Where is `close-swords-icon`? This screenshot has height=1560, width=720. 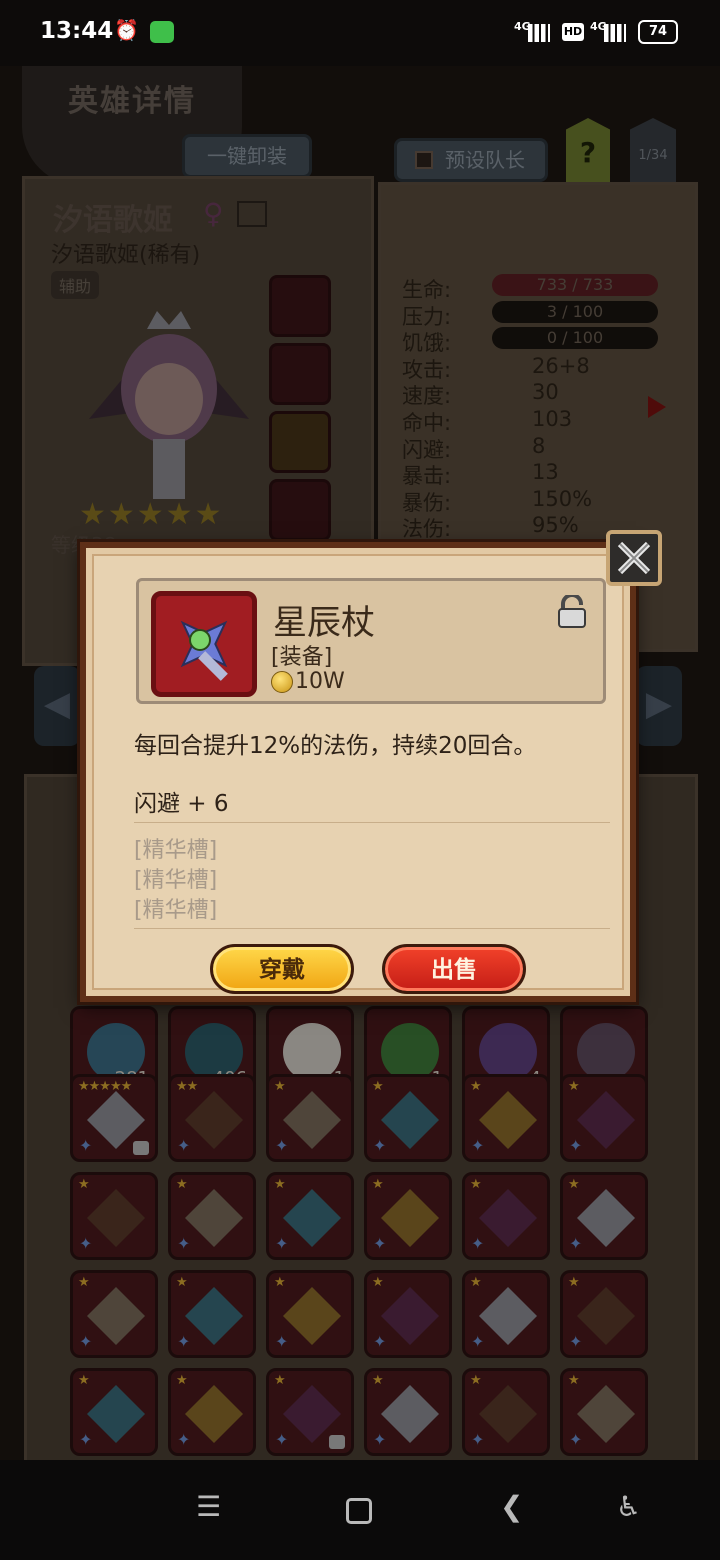 close-swords-icon is located at coordinates (634, 558).